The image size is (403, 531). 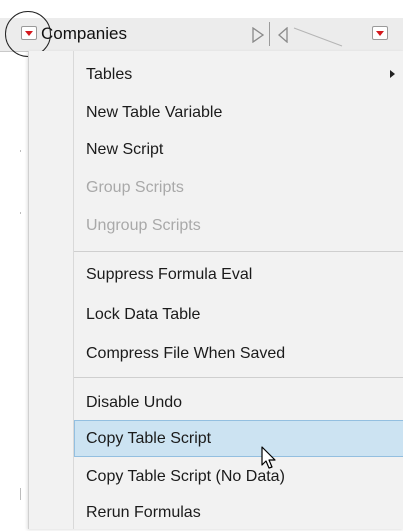 What do you see at coordinates (154, 112) in the screenshot?
I see `menu-item-label: New Table Variable` at bounding box center [154, 112].